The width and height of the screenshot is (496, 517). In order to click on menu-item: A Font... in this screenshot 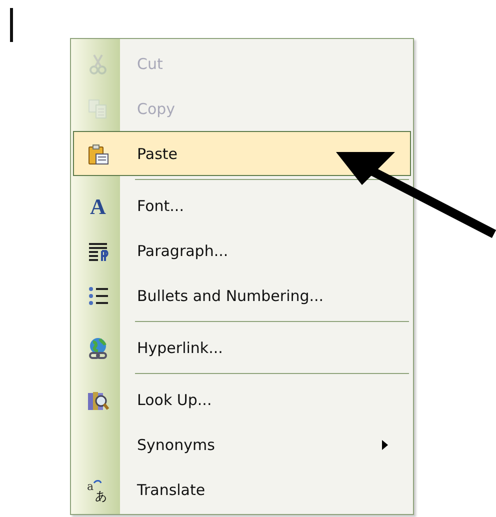, I will do `click(242, 205)`.